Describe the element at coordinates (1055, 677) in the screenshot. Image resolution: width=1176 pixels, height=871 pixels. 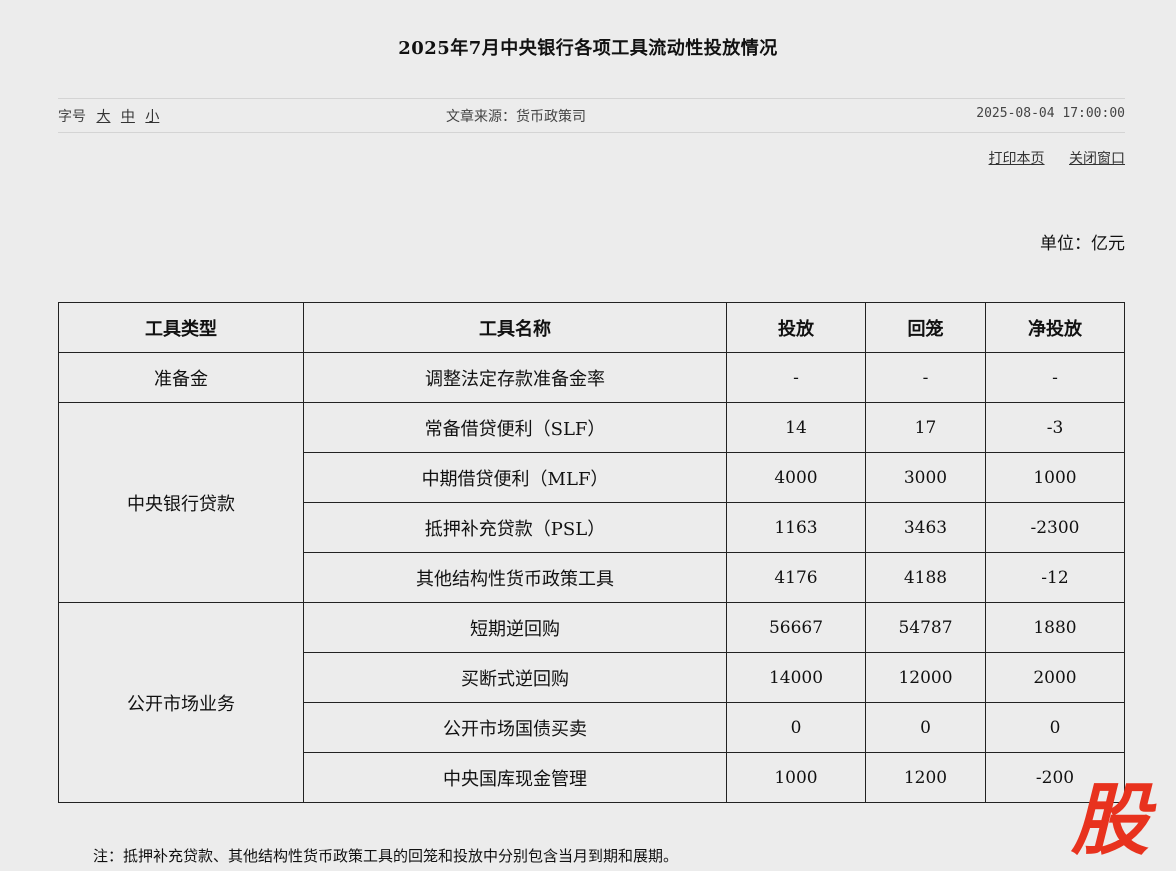
I see `net-cell: 2000` at that location.